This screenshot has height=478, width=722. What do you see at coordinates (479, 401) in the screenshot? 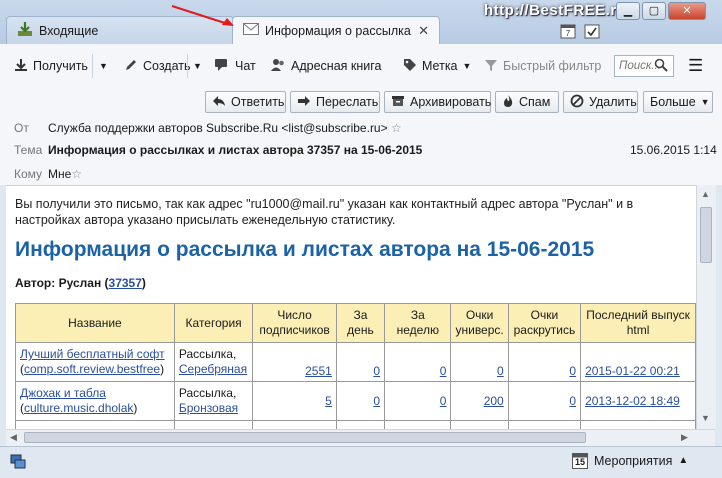
I see `cell-univ: 200` at bounding box center [479, 401].